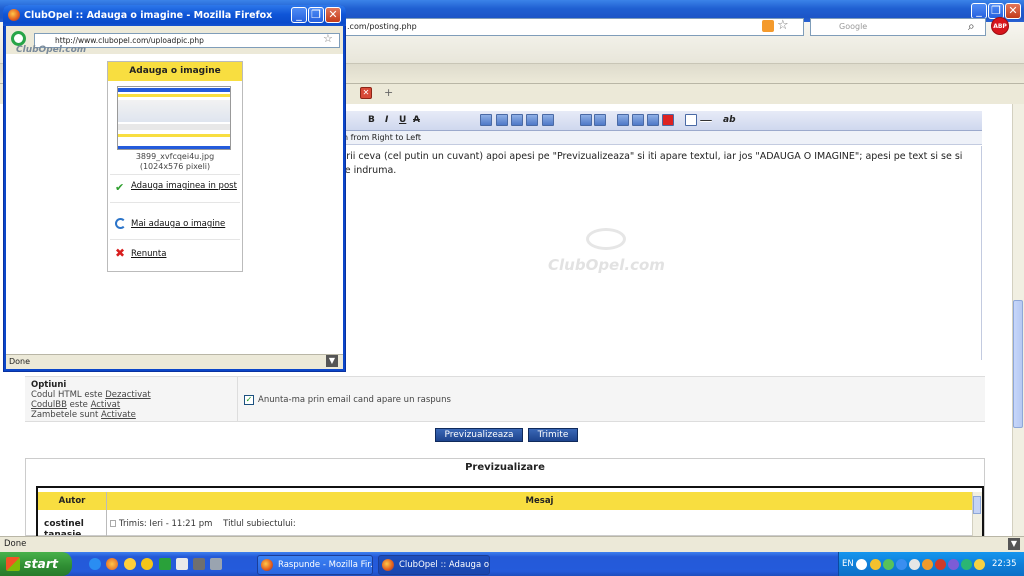 The height and width of the screenshot is (576, 1024). What do you see at coordinates (147, 564) in the screenshot?
I see `yahoo-smiley-icon` at bounding box center [147, 564].